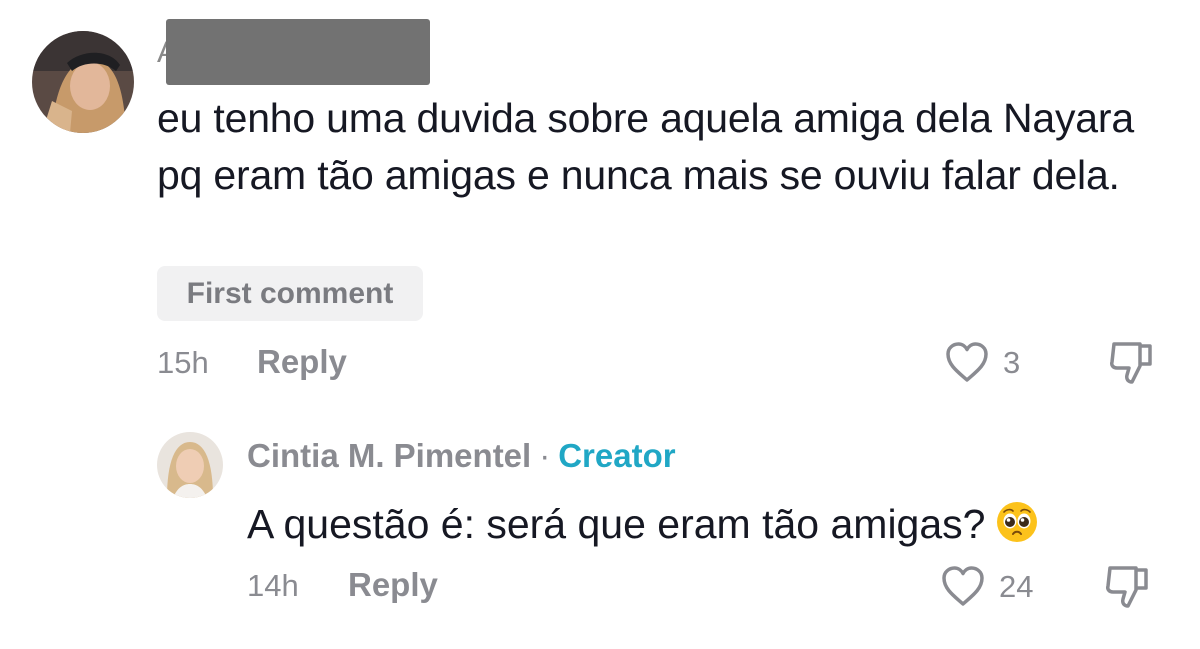 Image resolution: width=1200 pixels, height=649 pixels. I want to click on reply-text: A questão é: será que eram tão amigas?, so click(616, 524).